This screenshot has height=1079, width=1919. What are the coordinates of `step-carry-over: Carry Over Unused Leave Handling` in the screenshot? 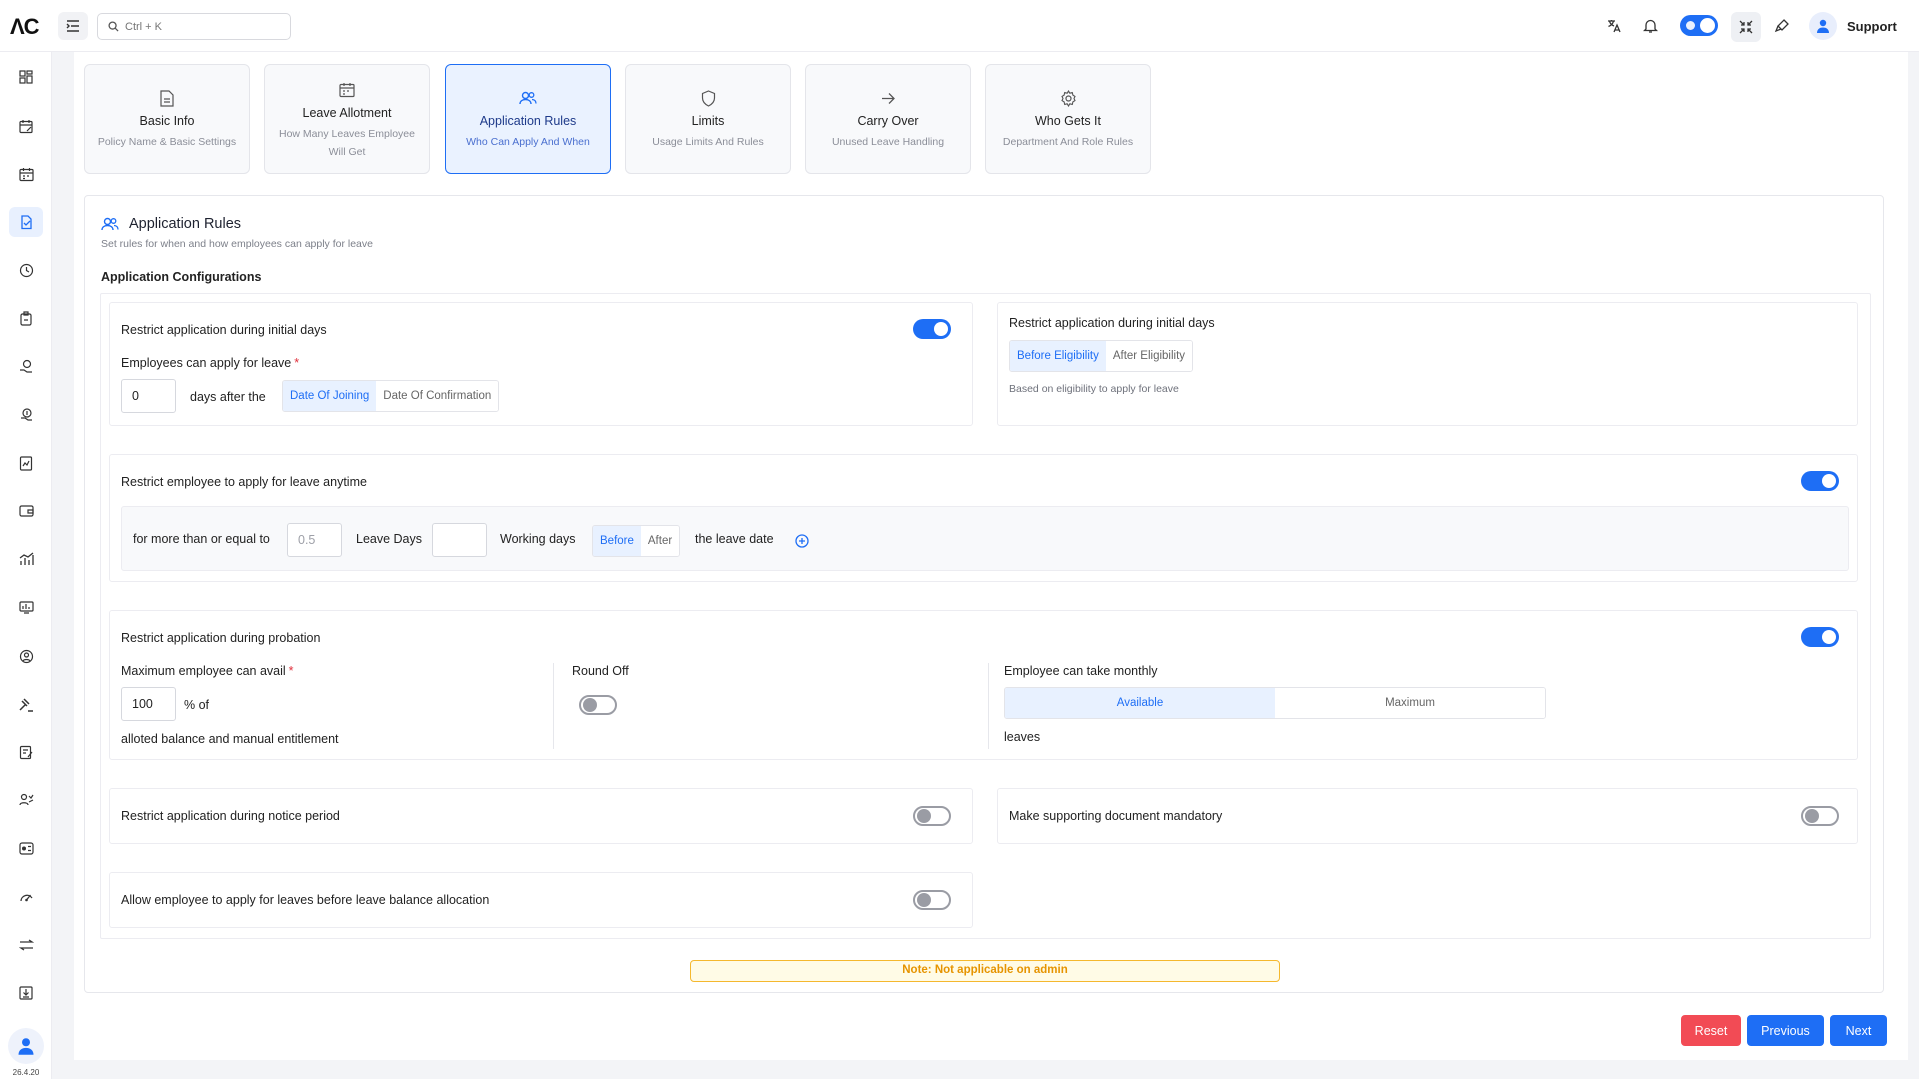 It's located at (888, 119).